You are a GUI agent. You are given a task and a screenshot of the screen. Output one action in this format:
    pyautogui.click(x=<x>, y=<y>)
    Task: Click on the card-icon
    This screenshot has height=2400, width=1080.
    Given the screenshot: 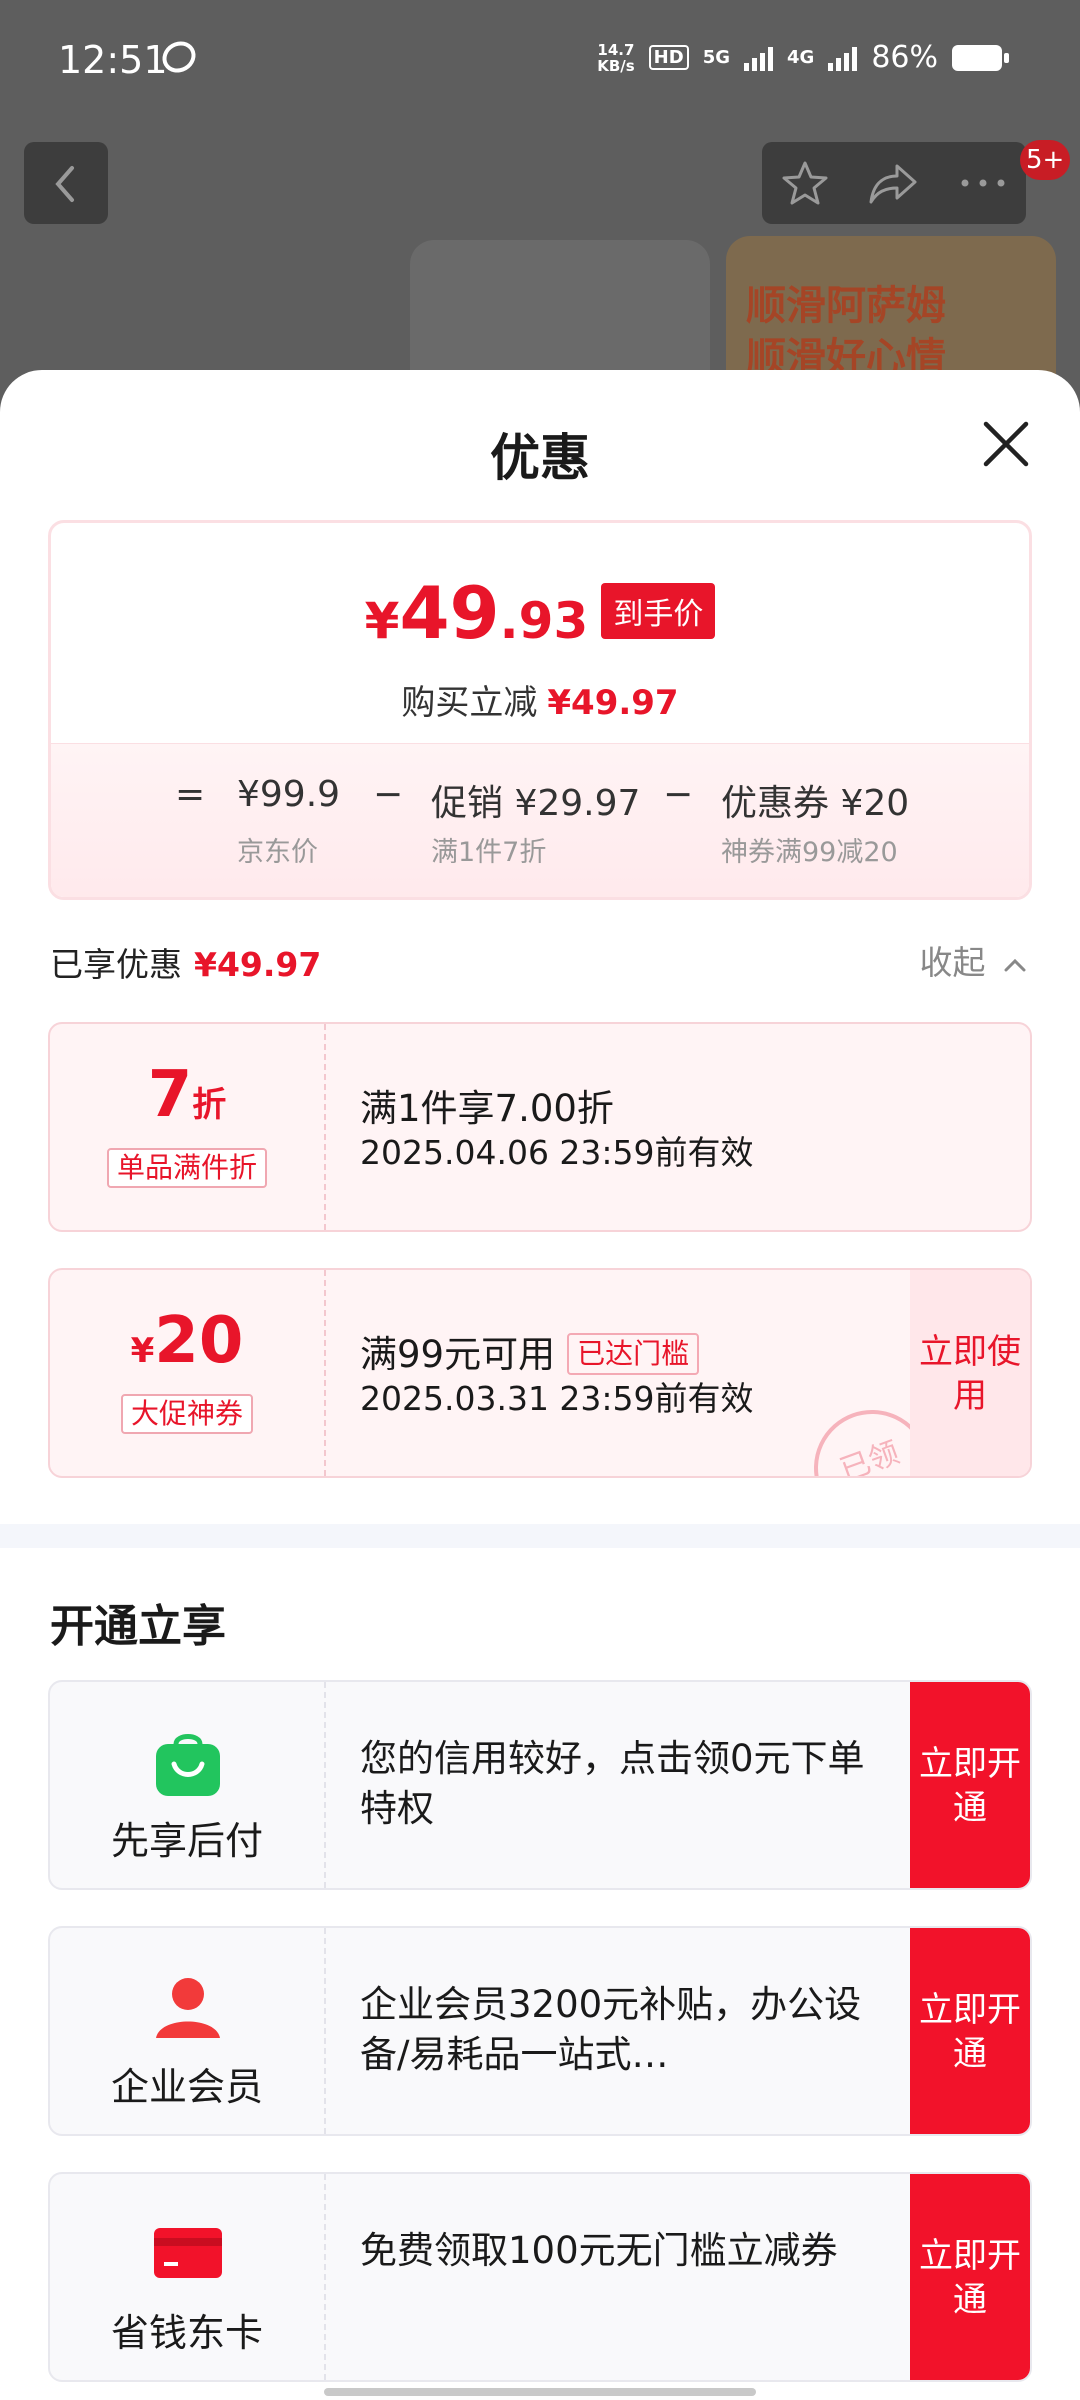 What is the action you would take?
    pyautogui.click(x=188, y=2253)
    